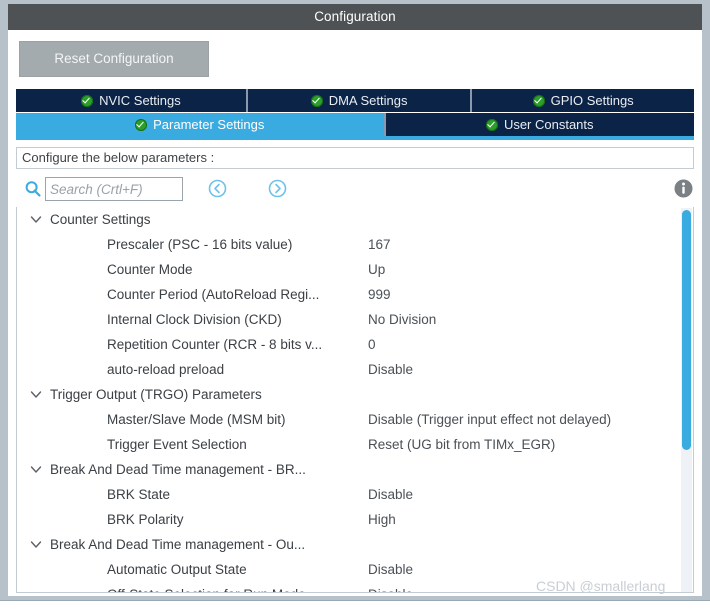  I want to click on parameter-name: Prescaler (PSC - 16 bits value), so click(200, 244).